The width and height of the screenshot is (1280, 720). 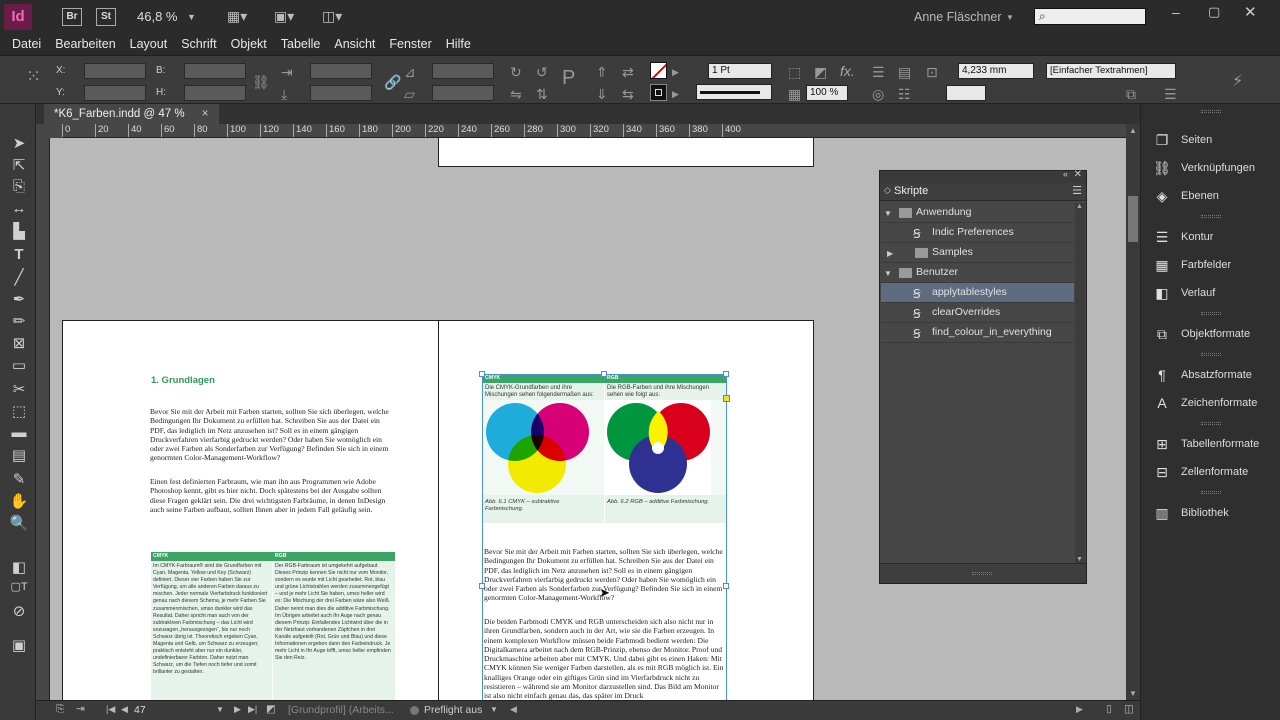 What do you see at coordinates (794, 94) in the screenshot?
I see `opacity-icon: ▦` at bounding box center [794, 94].